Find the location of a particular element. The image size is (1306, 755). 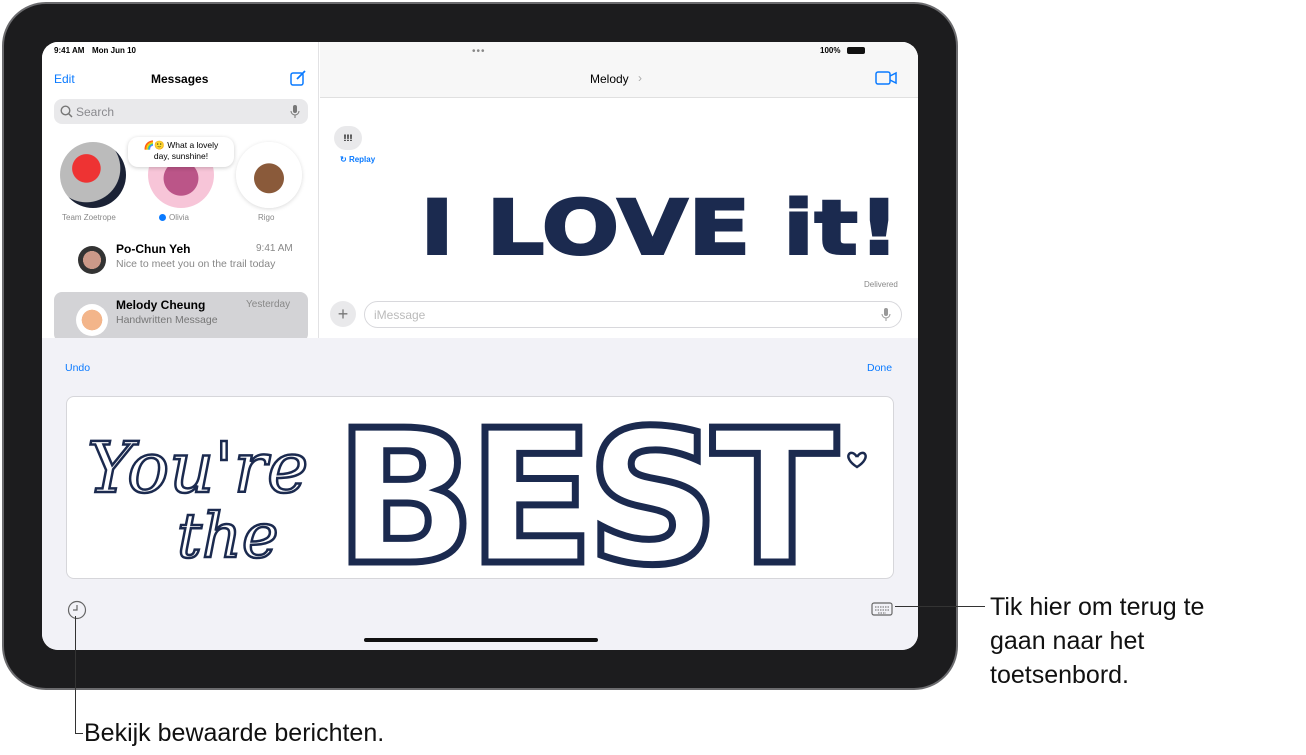

replay-button: ↻ Replay is located at coordinates (357, 159).